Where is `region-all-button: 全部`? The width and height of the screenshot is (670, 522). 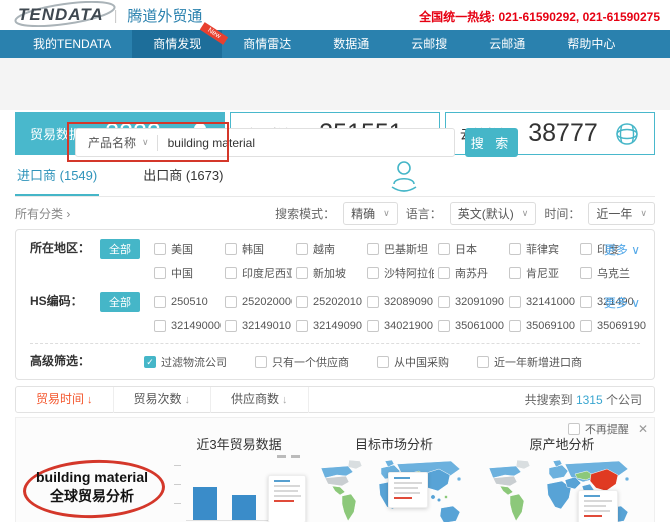 region-all-button: 全部 is located at coordinates (120, 249).